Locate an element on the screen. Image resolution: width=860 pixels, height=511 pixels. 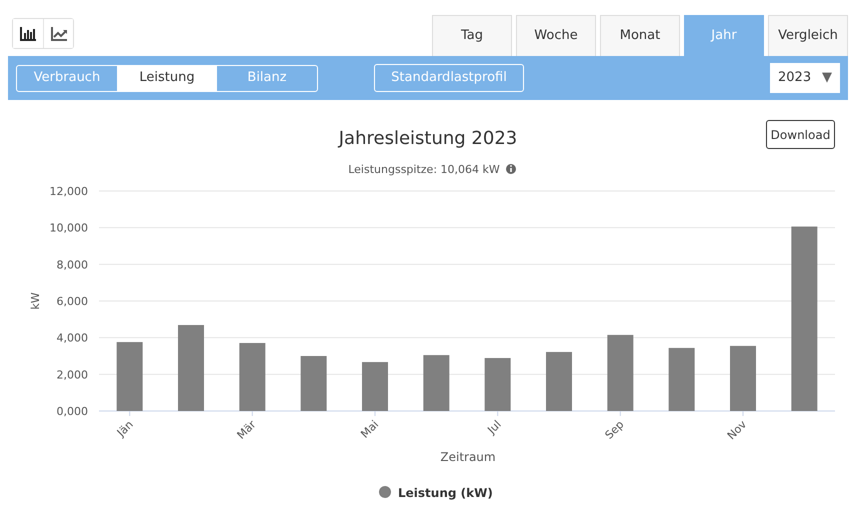
chart-title: Jahresleistung 2023 is located at coordinates (428, 138).